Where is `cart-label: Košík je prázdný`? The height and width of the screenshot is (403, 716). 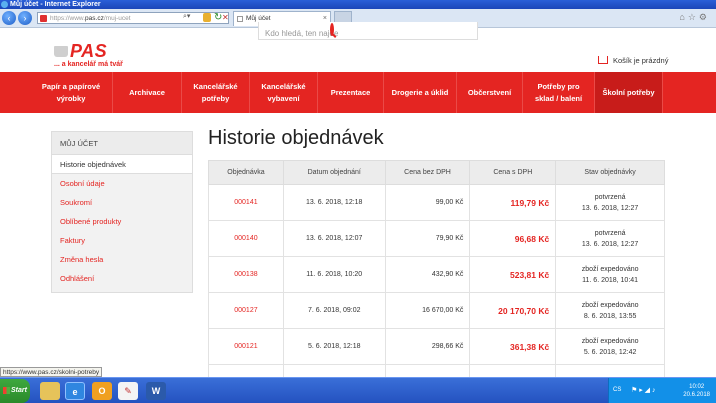 cart-label: Košík je prázdný is located at coordinates (641, 60).